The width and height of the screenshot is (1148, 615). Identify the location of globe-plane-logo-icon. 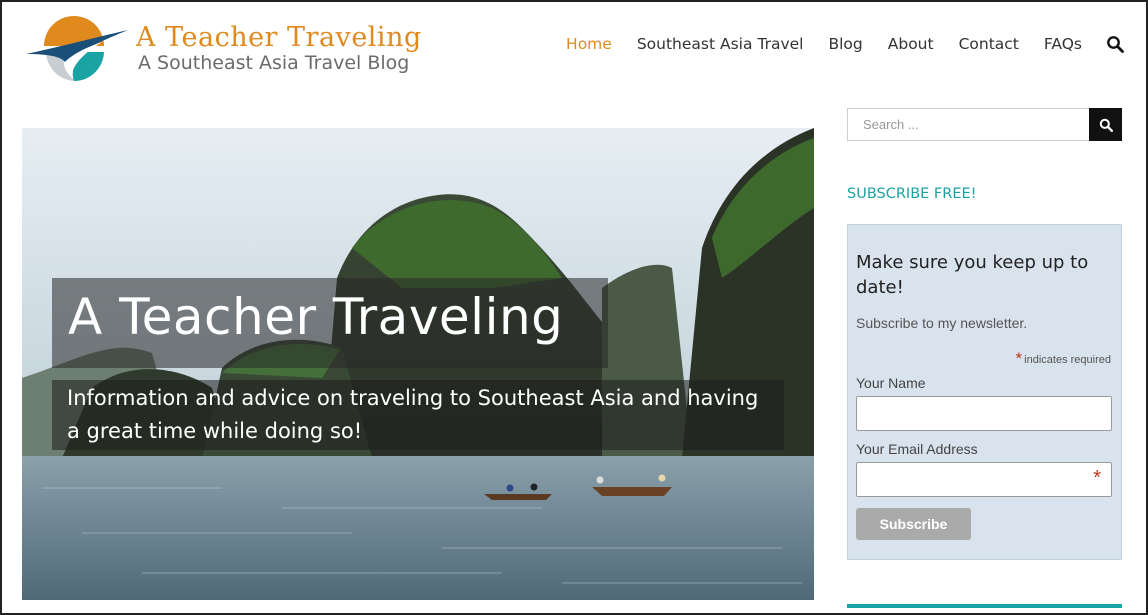
(77, 49).